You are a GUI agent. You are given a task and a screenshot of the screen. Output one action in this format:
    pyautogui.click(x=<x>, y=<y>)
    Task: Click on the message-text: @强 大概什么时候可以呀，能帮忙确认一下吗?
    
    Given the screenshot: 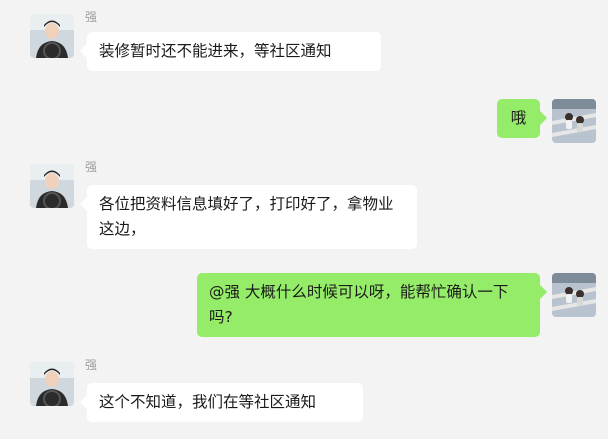 What is the action you would take?
    pyautogui.click(x=359, y=304)
    